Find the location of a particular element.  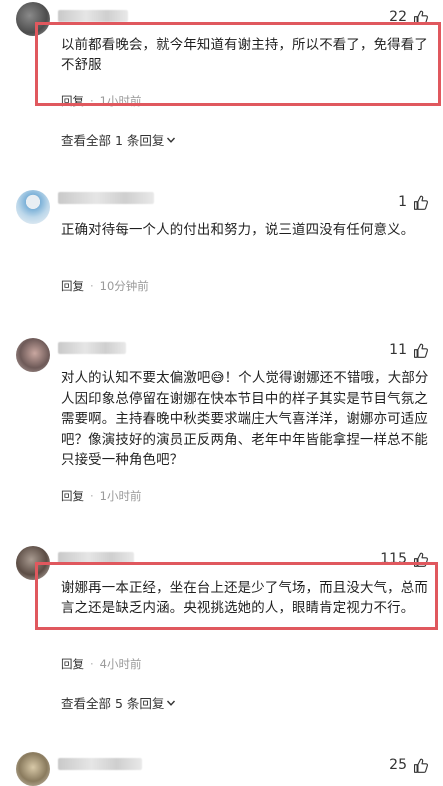

view-replies-link: 查看全部 5 条回复 is located at coordinates (118, 702).